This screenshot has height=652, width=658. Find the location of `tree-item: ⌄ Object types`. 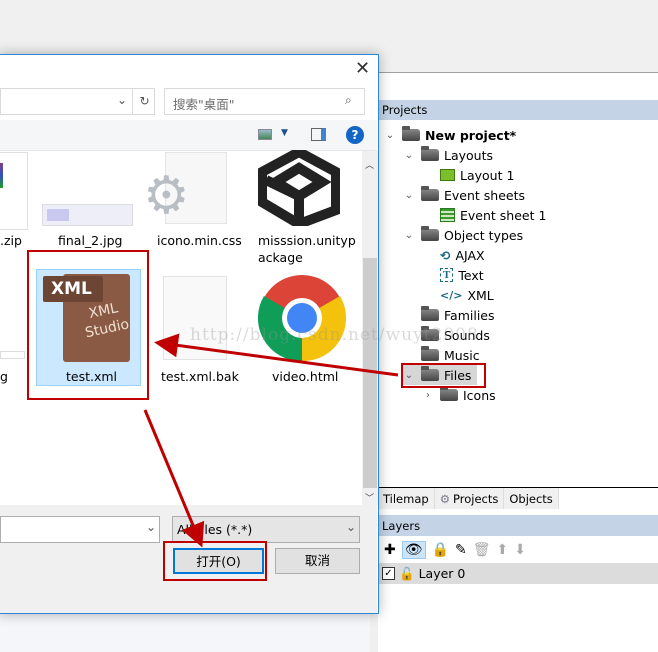

tree-item: ⌄ Object types is located at coordinates (463, 235).